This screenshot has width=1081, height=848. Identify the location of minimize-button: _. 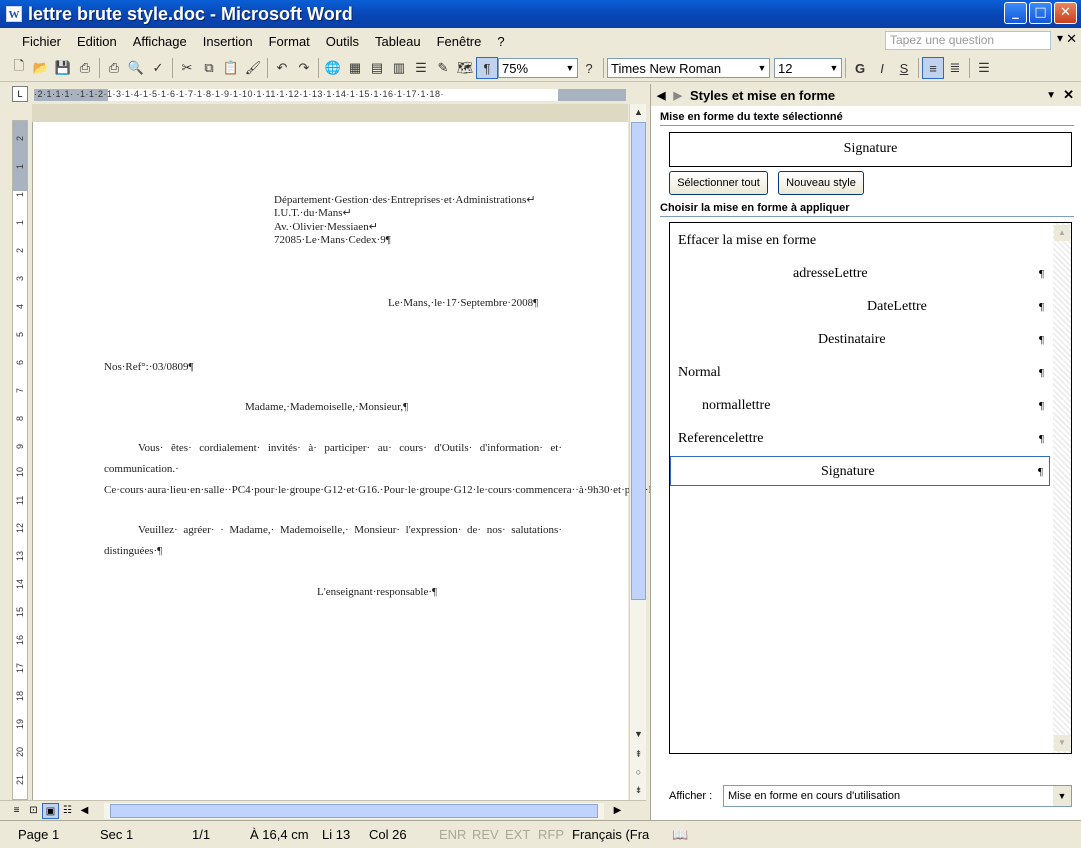
(1015, 13).